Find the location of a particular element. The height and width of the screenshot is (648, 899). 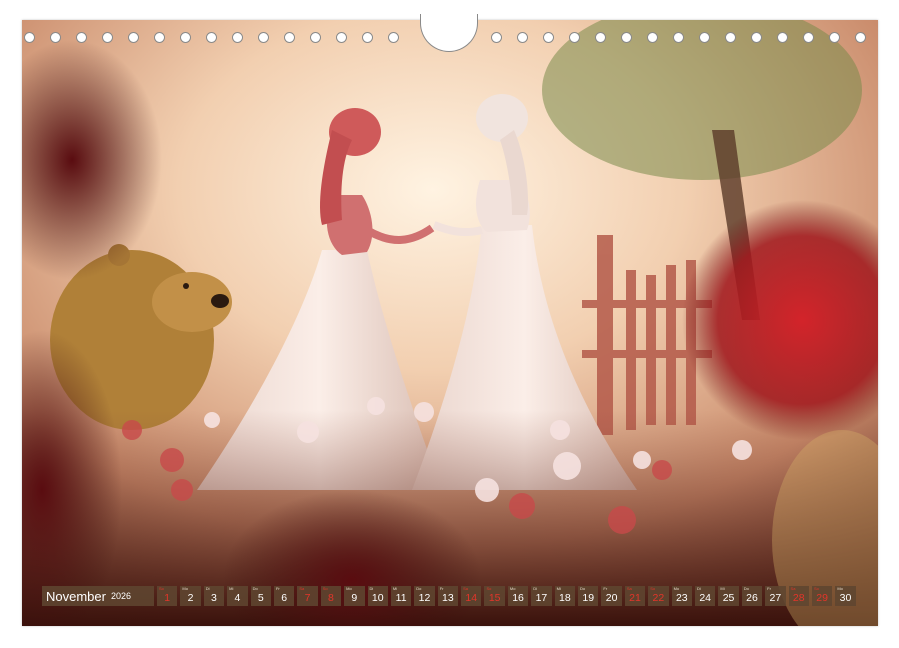

day-number: 27 is located at coordinates (775, 598).